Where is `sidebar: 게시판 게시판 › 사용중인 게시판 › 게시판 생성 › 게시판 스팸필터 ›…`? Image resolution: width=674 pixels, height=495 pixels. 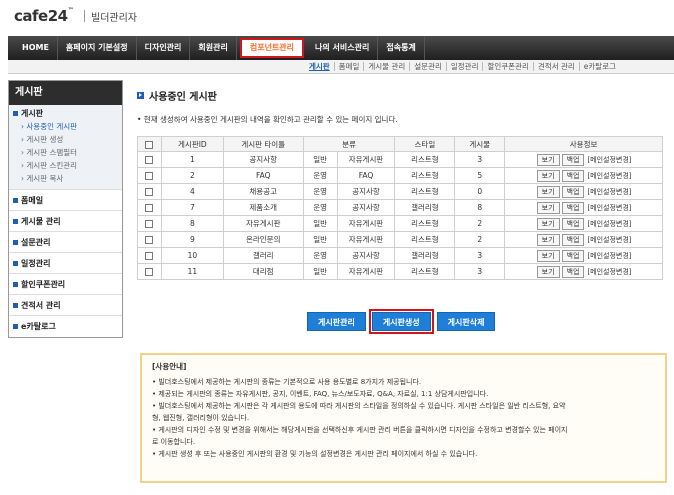
sidebar: 게시판 게시판 › 사용중인 게시판 › 게시판 생성 › 게시판 스팸필터 ›… is located at coordinates (65, 209).